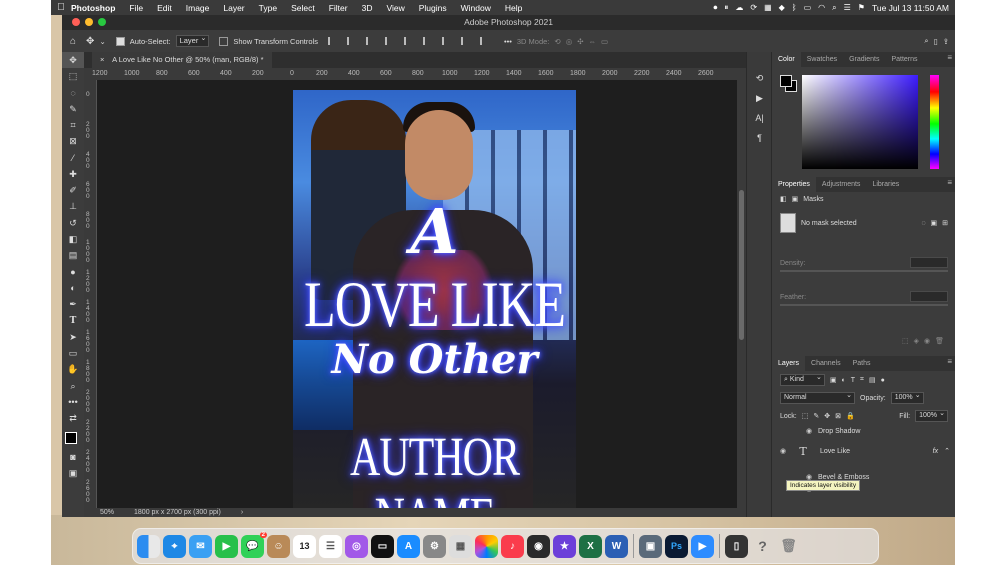 The height and width of the screenshot is (565, 1005). I want to click on foreground-background-swatch, so click(73, 438).